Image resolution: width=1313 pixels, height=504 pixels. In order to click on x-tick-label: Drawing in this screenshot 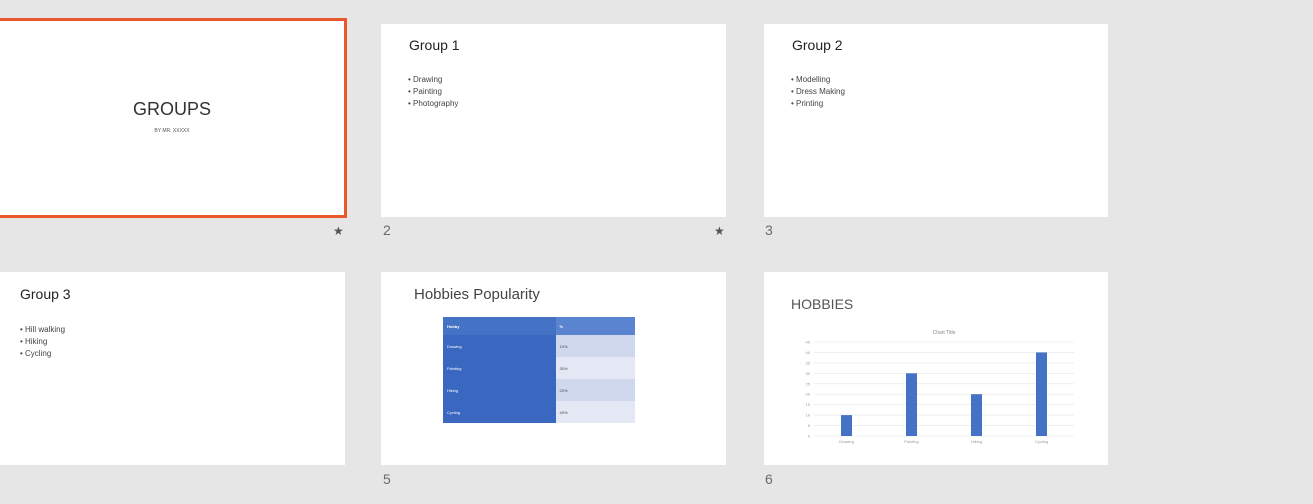, I will do `click(846, 441)`.